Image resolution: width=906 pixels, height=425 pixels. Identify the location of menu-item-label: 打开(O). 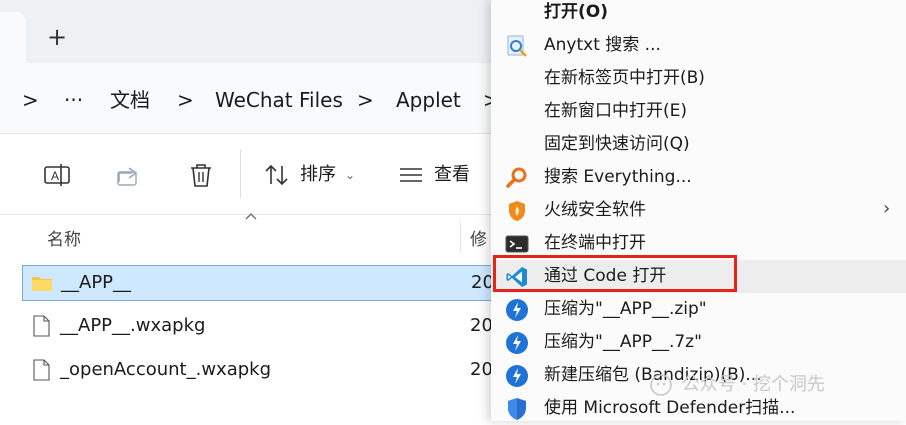
(576, 12).